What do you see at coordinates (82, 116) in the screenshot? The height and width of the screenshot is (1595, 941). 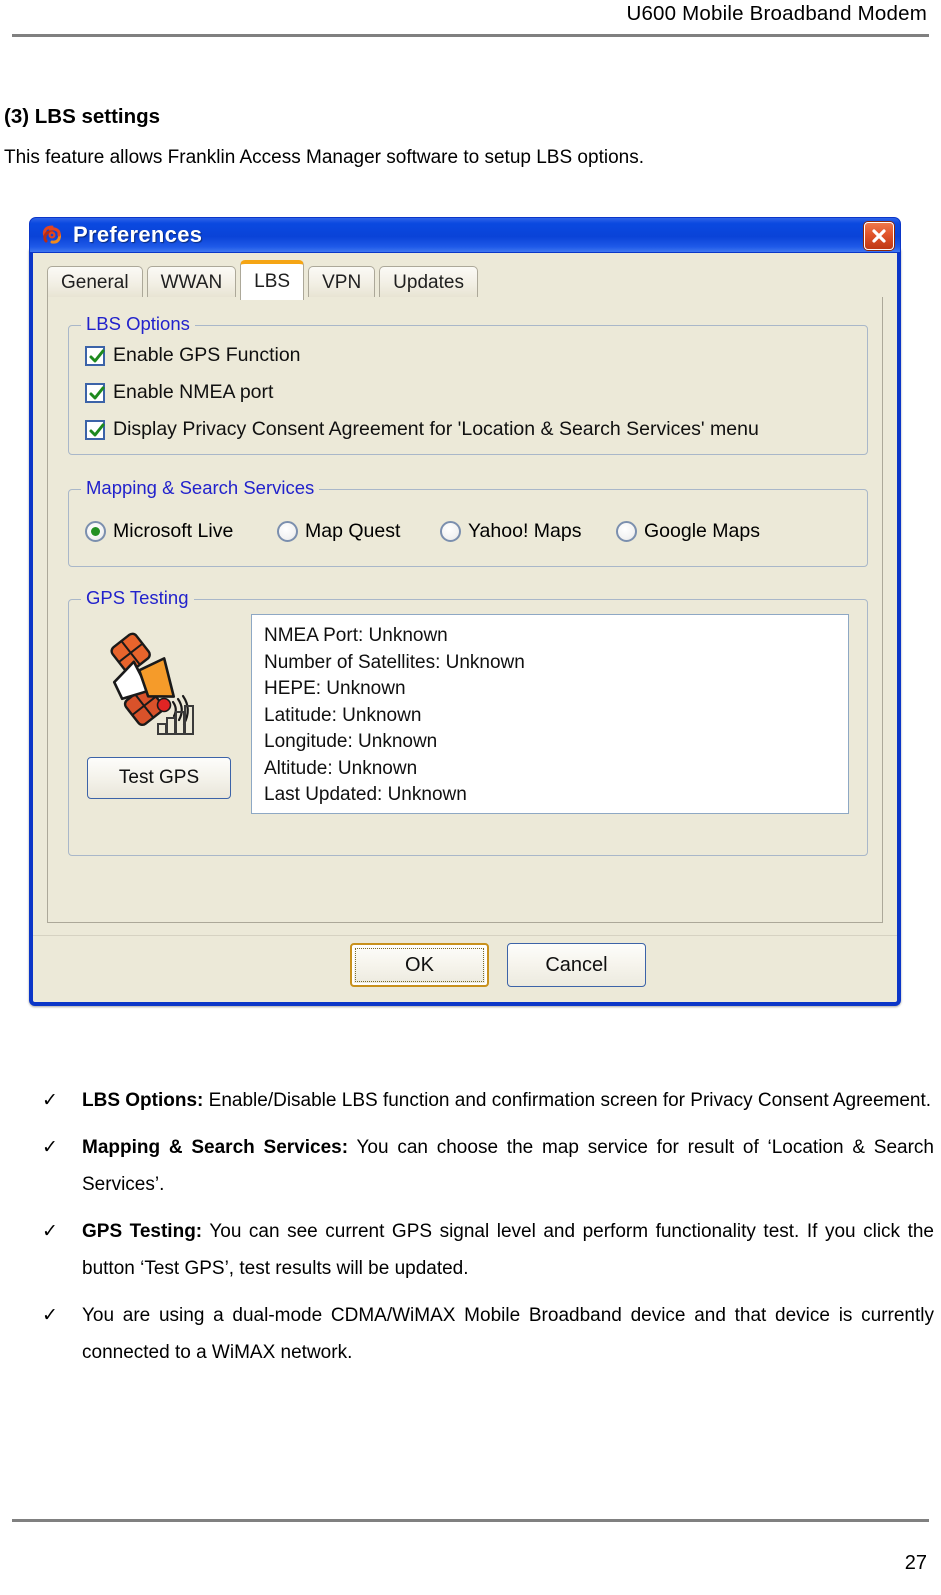 I see `page-title: (3) LBS settings` at bounding box center [82, 116].